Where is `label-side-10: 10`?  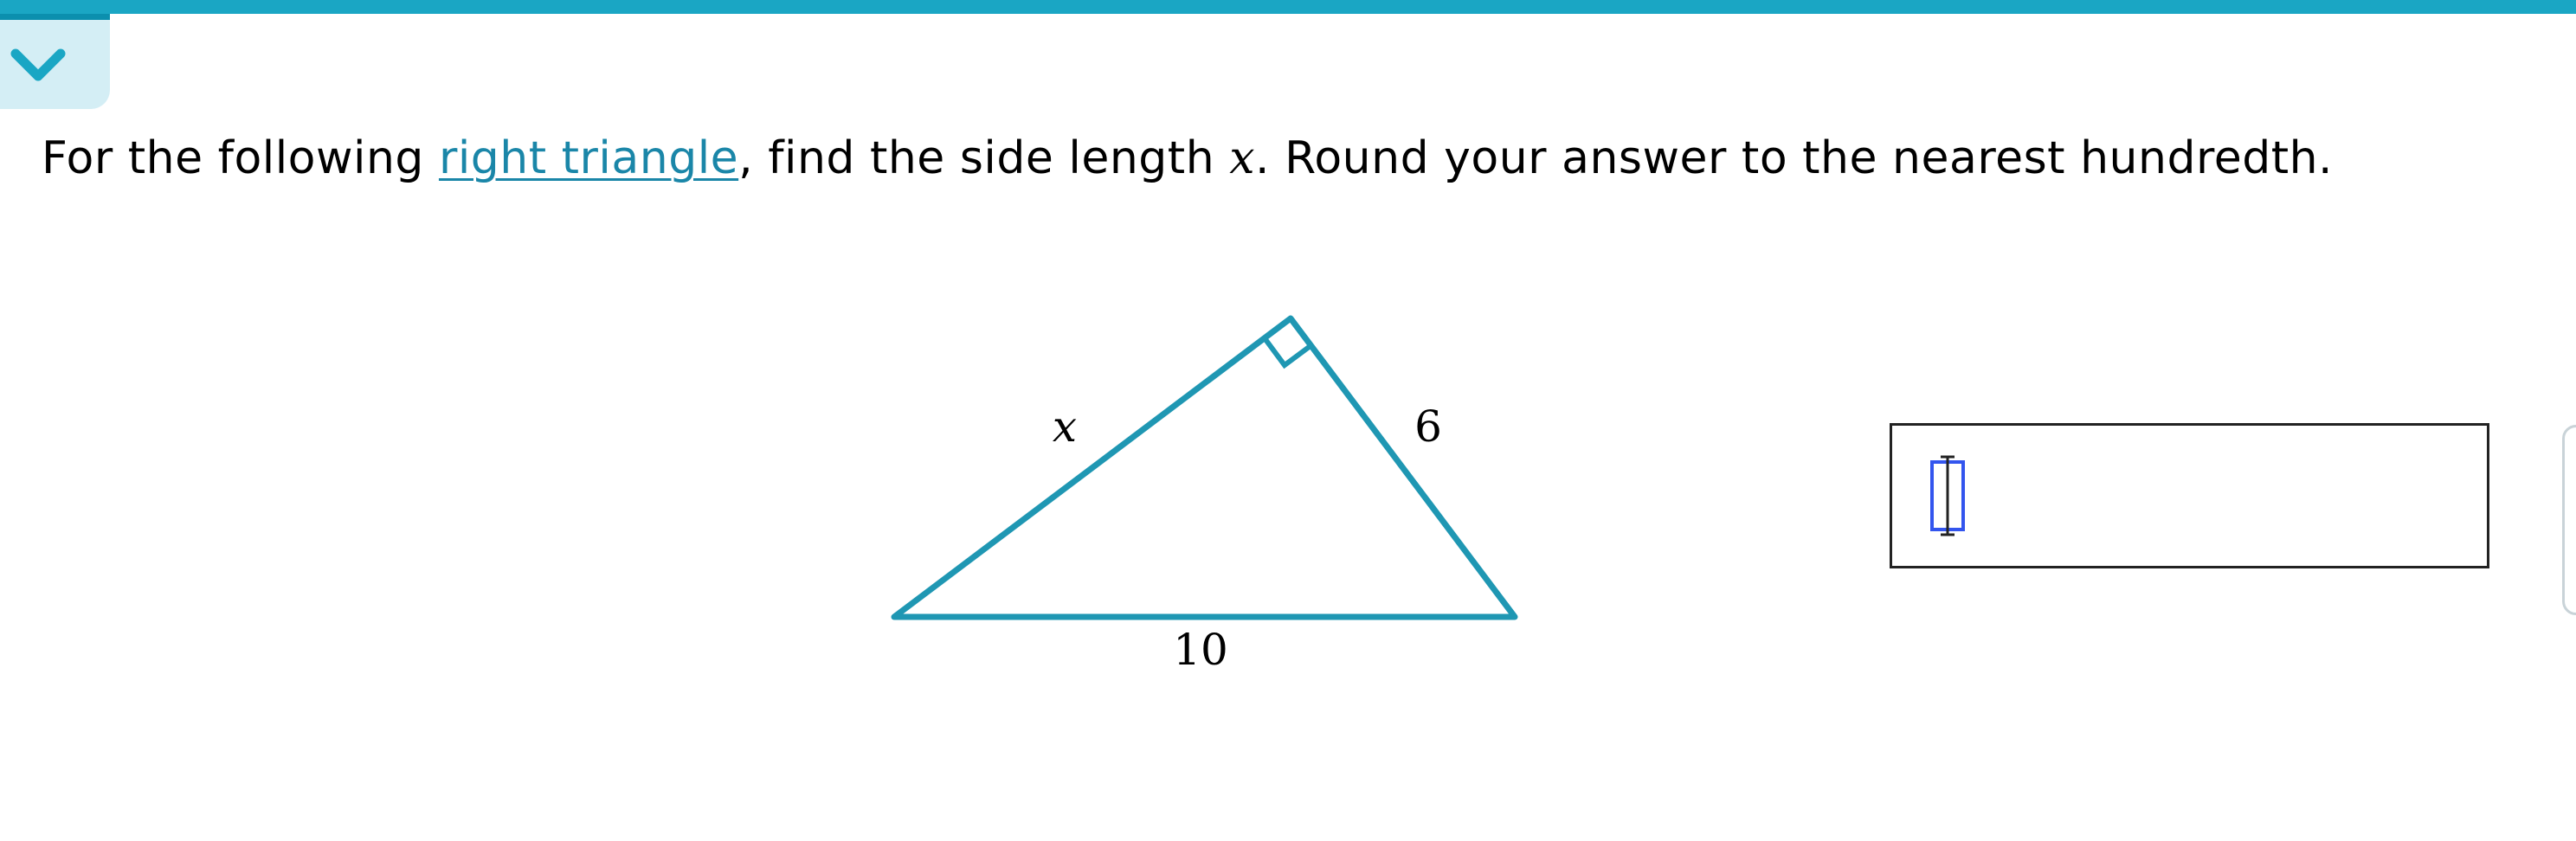
label-side-10: 10 is located at coordinates (1200, 650).